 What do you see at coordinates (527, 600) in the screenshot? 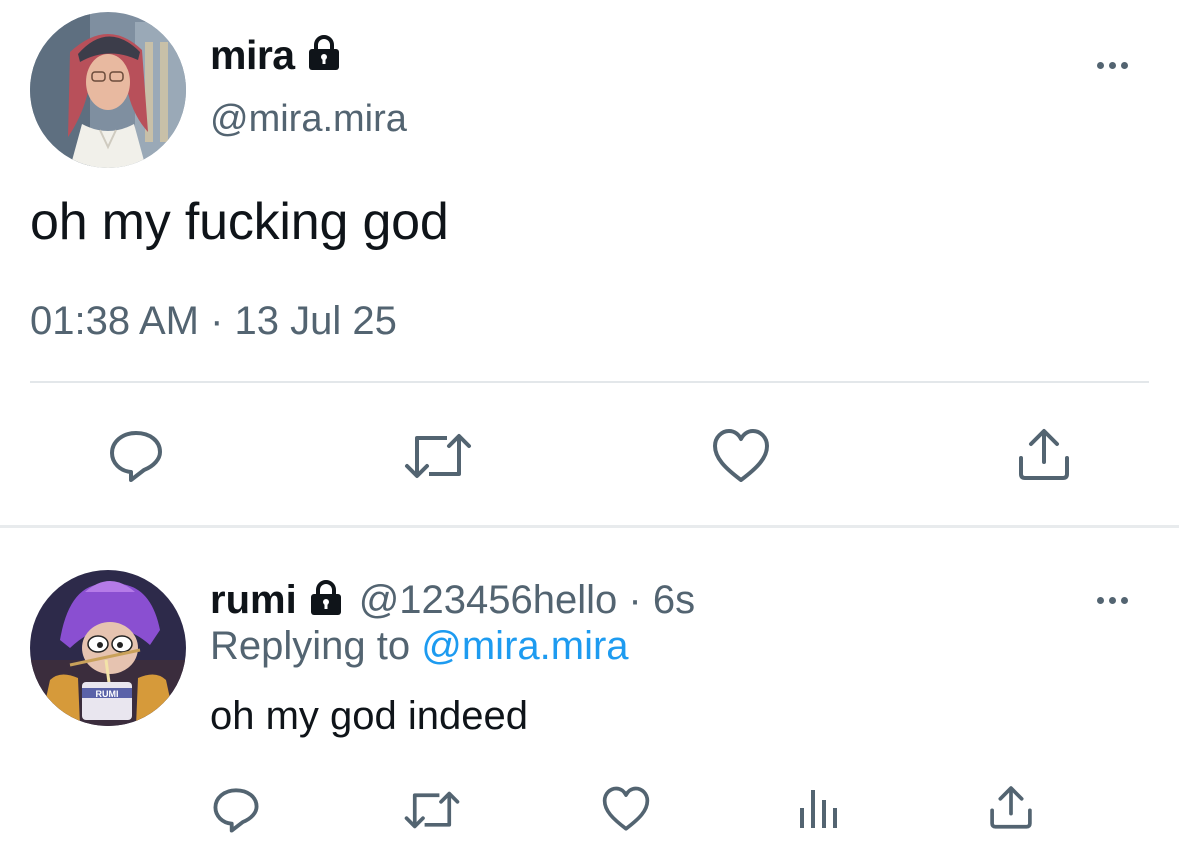
I see `reply-handle-and-time: @123456hello · 6s` at bounding box center [527, 600].